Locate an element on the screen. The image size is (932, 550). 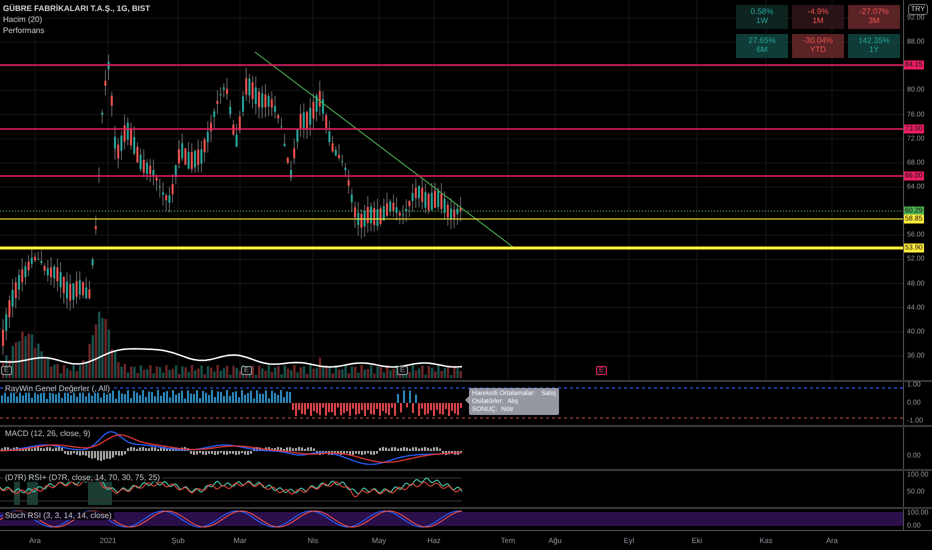
performance-cell: 142.35% 1Y is located at coordinates (874, 46).